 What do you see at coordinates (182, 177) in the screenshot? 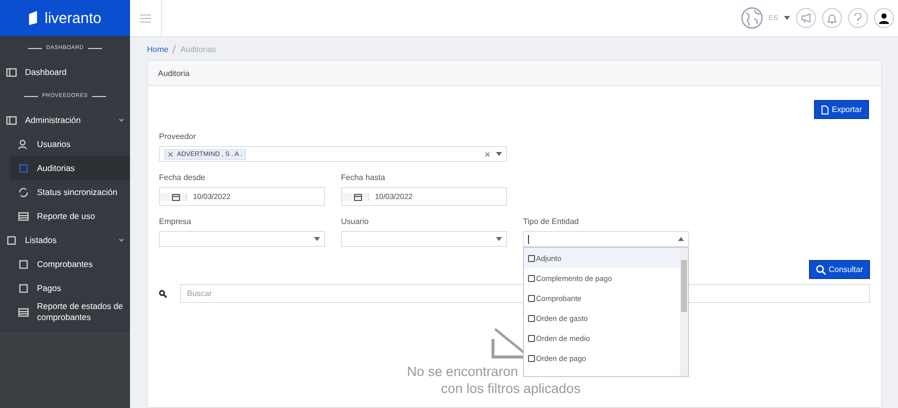
I see `field-label: Fecha desde` at bounding box center [182, 177].